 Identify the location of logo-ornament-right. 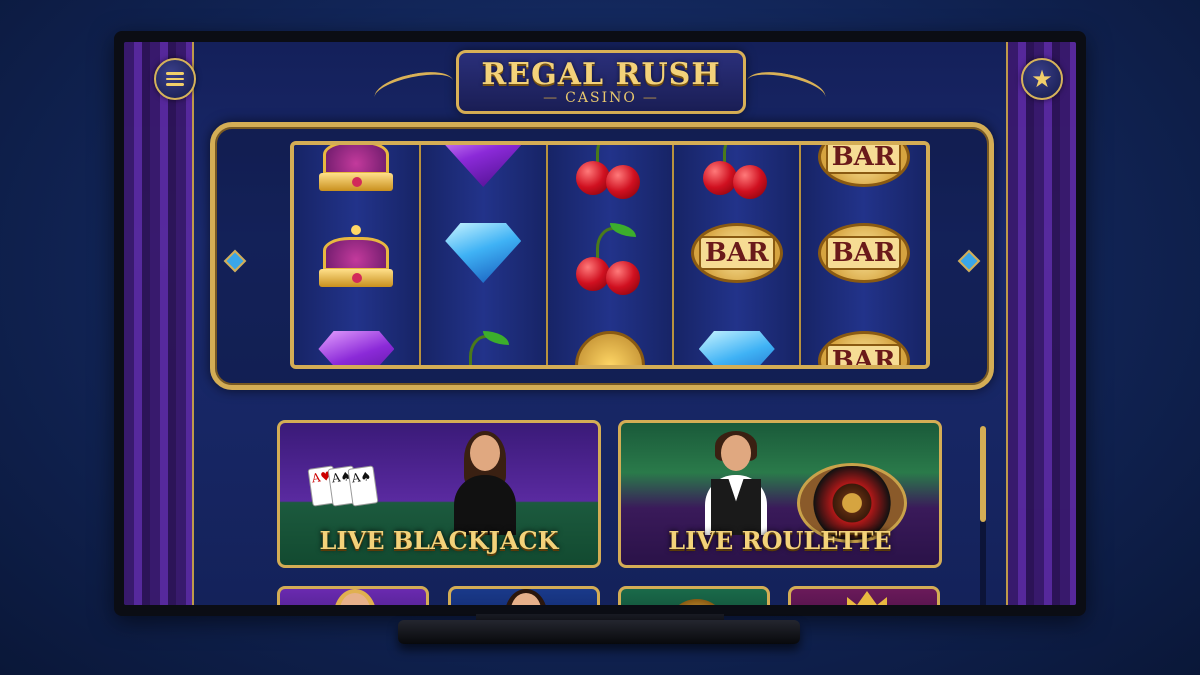
(786, 89).